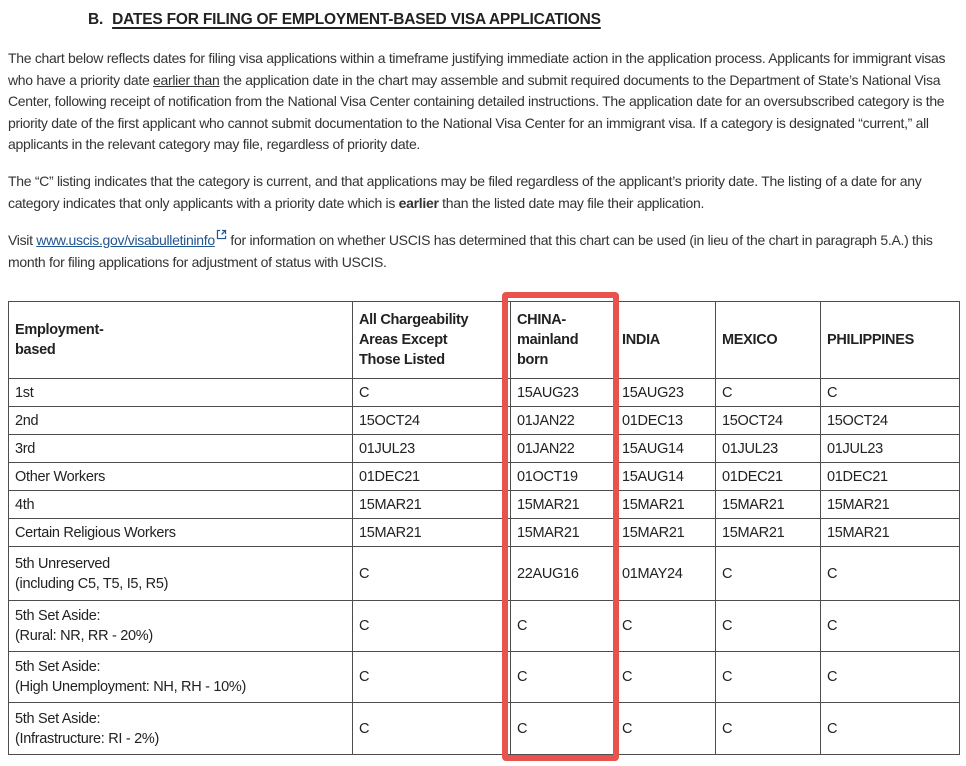  I want to click on table-row-1st: 1st C 15AUG23 15AUG23 C C, so click(484, 392).